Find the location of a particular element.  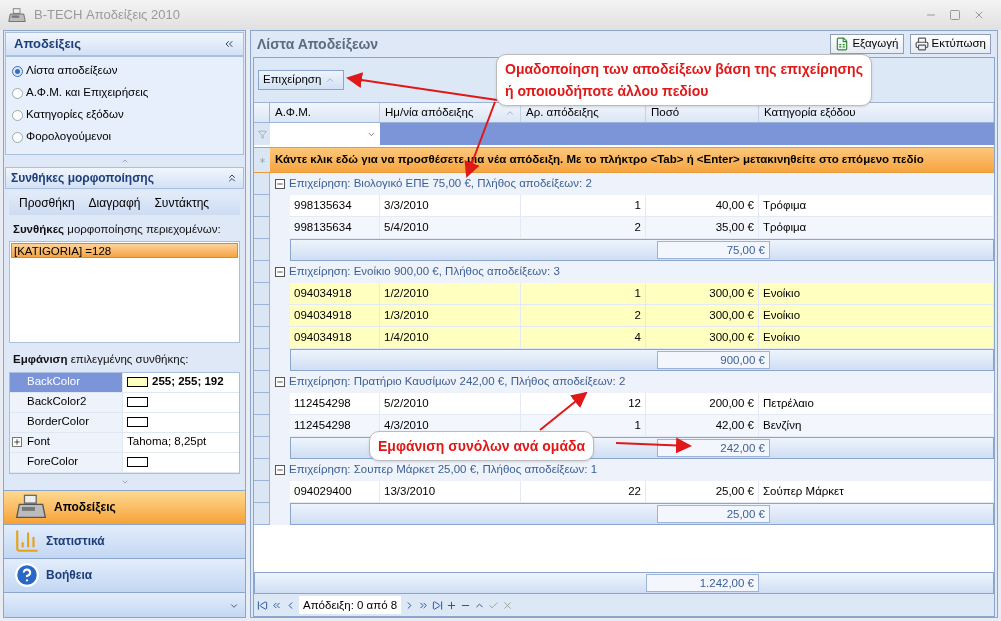

field-label: Συνθήκες μορφοποίησης περιεχομένων: is located at coordinates (117, 229).